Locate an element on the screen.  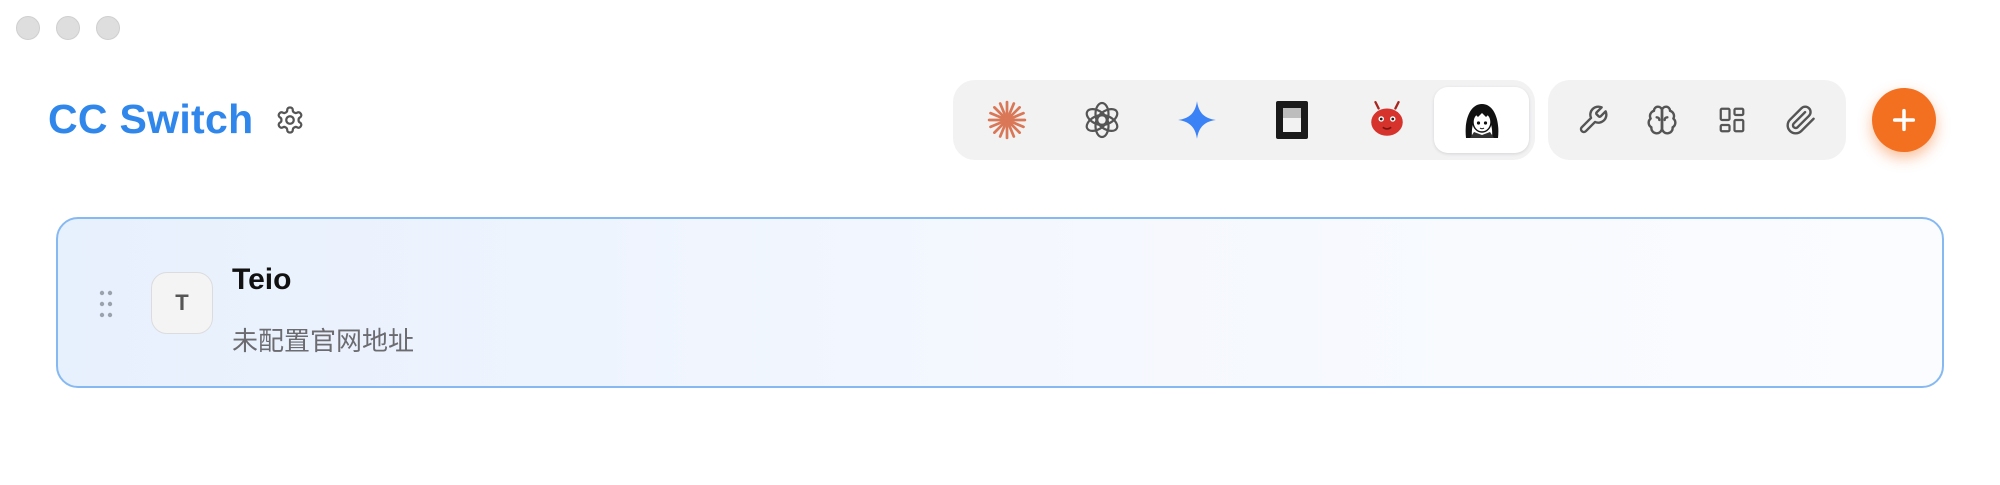
grid-button is located at coordinates (1732, 120).